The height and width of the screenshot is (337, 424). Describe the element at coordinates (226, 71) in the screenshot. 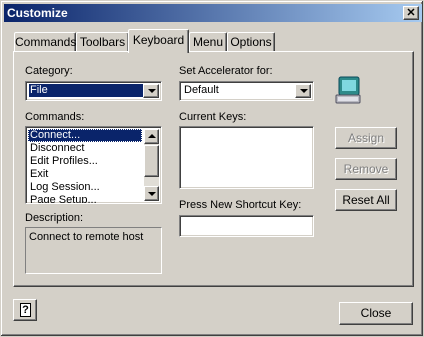

I see `accelerator-label: Set Accelerator for:` at that location.